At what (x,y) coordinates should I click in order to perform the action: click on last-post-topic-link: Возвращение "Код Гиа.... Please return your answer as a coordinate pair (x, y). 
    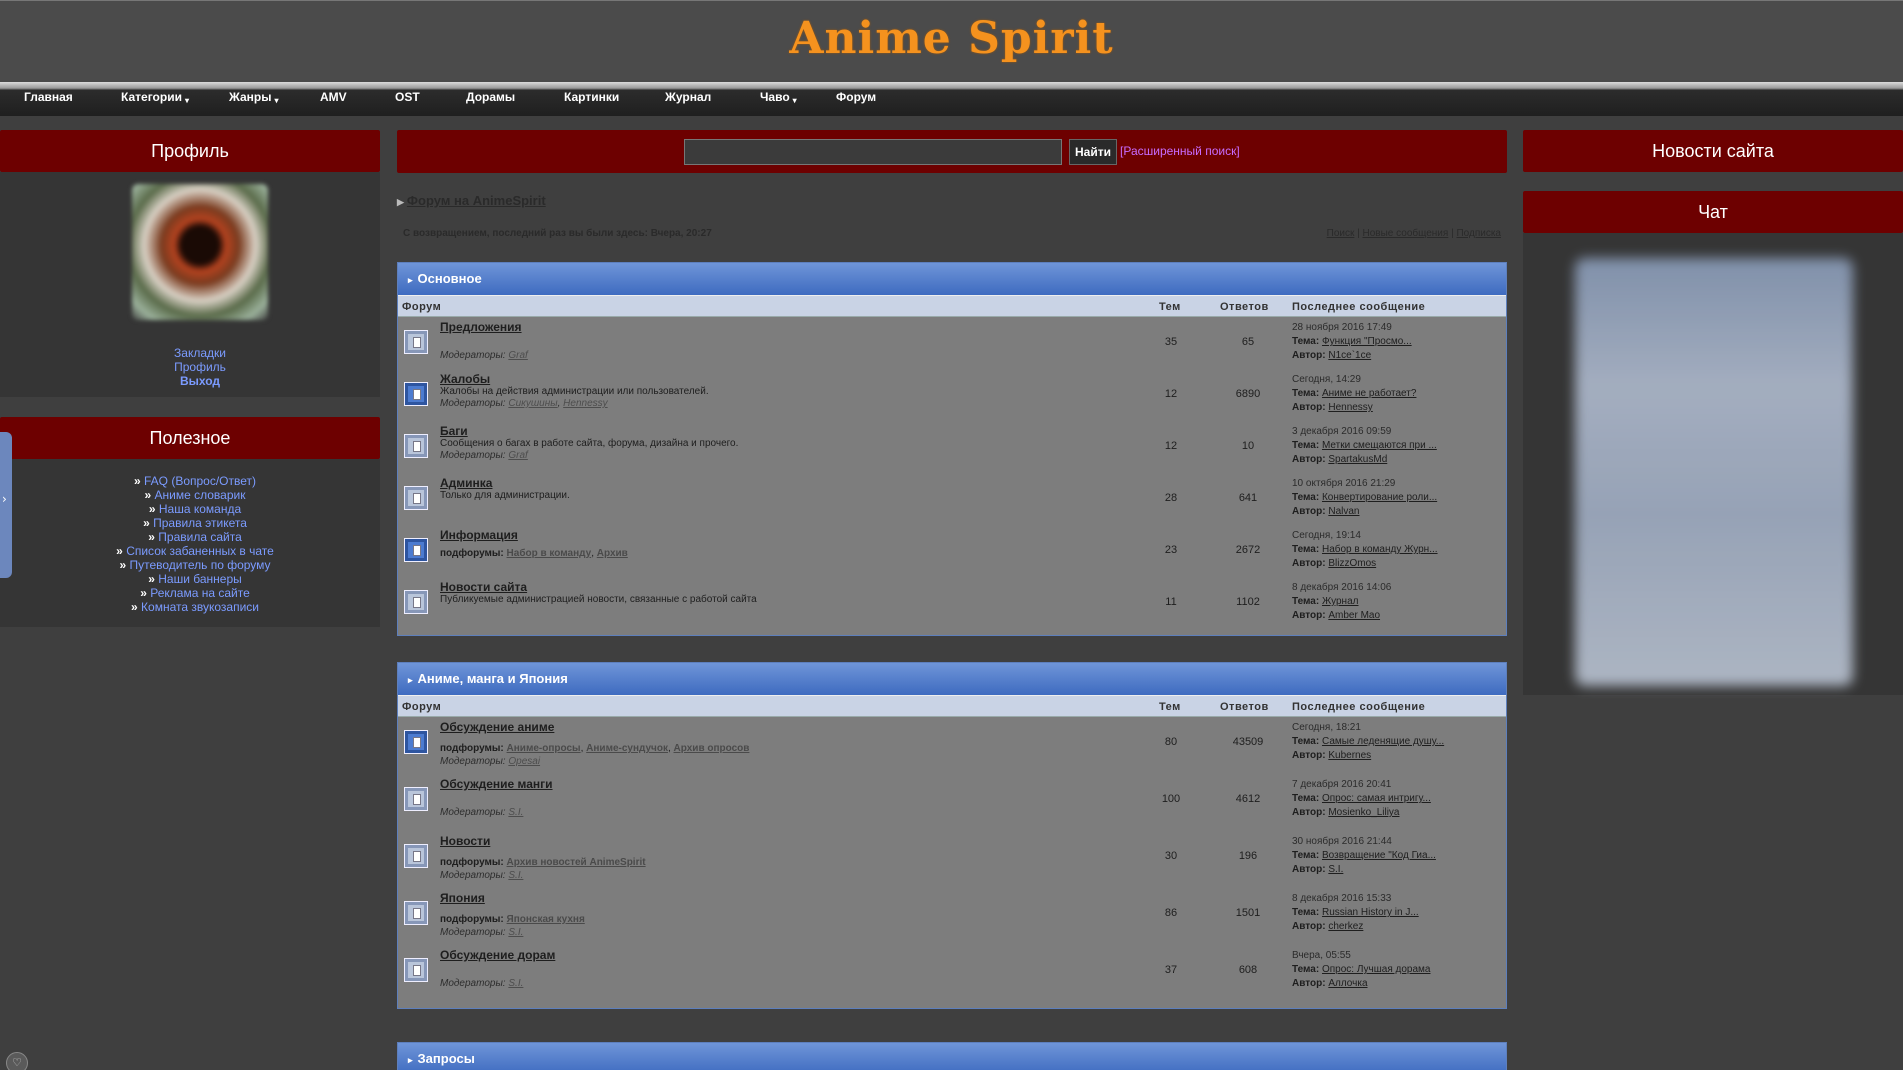
    Looking at the image, I should click on (1379, 855).